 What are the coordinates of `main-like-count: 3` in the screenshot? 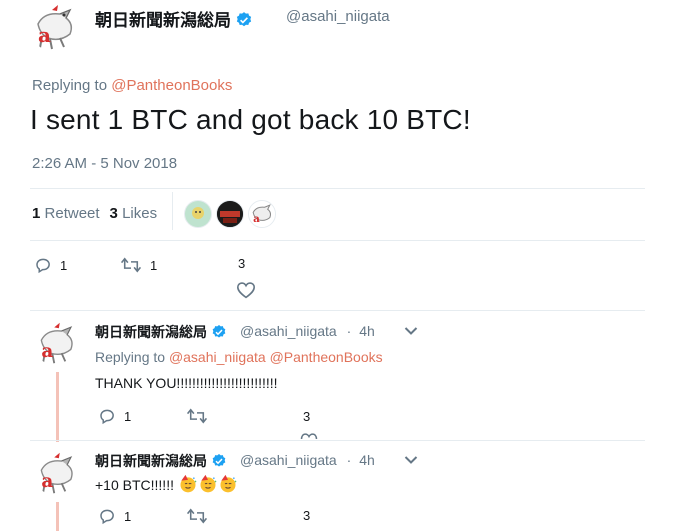 It's located at (242, 263).